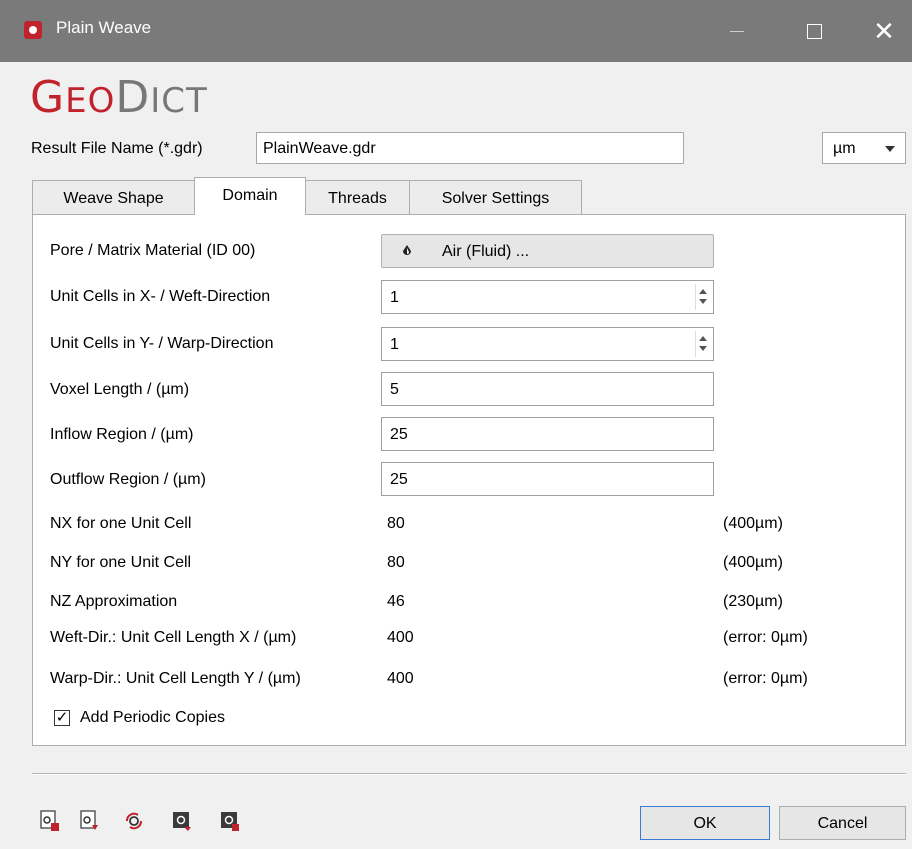 The image size is (912, 849). What do you see at coordinates (396, 562) in the screenshot?
I see `ny-value: 80` at bounding box center [396, 562].